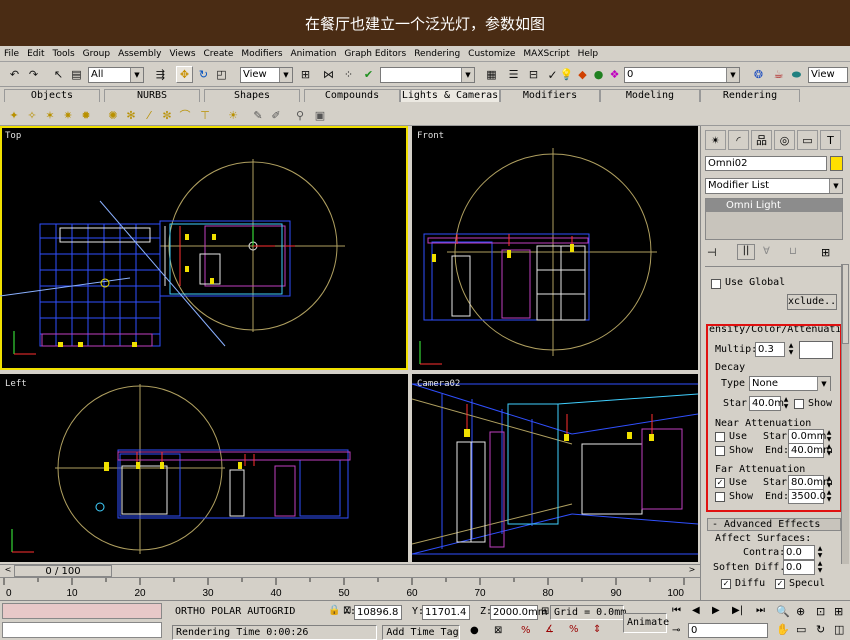 This screenshot has height=640, width=850. I want to click on command-panel-scrollbar, so click(845, 414).